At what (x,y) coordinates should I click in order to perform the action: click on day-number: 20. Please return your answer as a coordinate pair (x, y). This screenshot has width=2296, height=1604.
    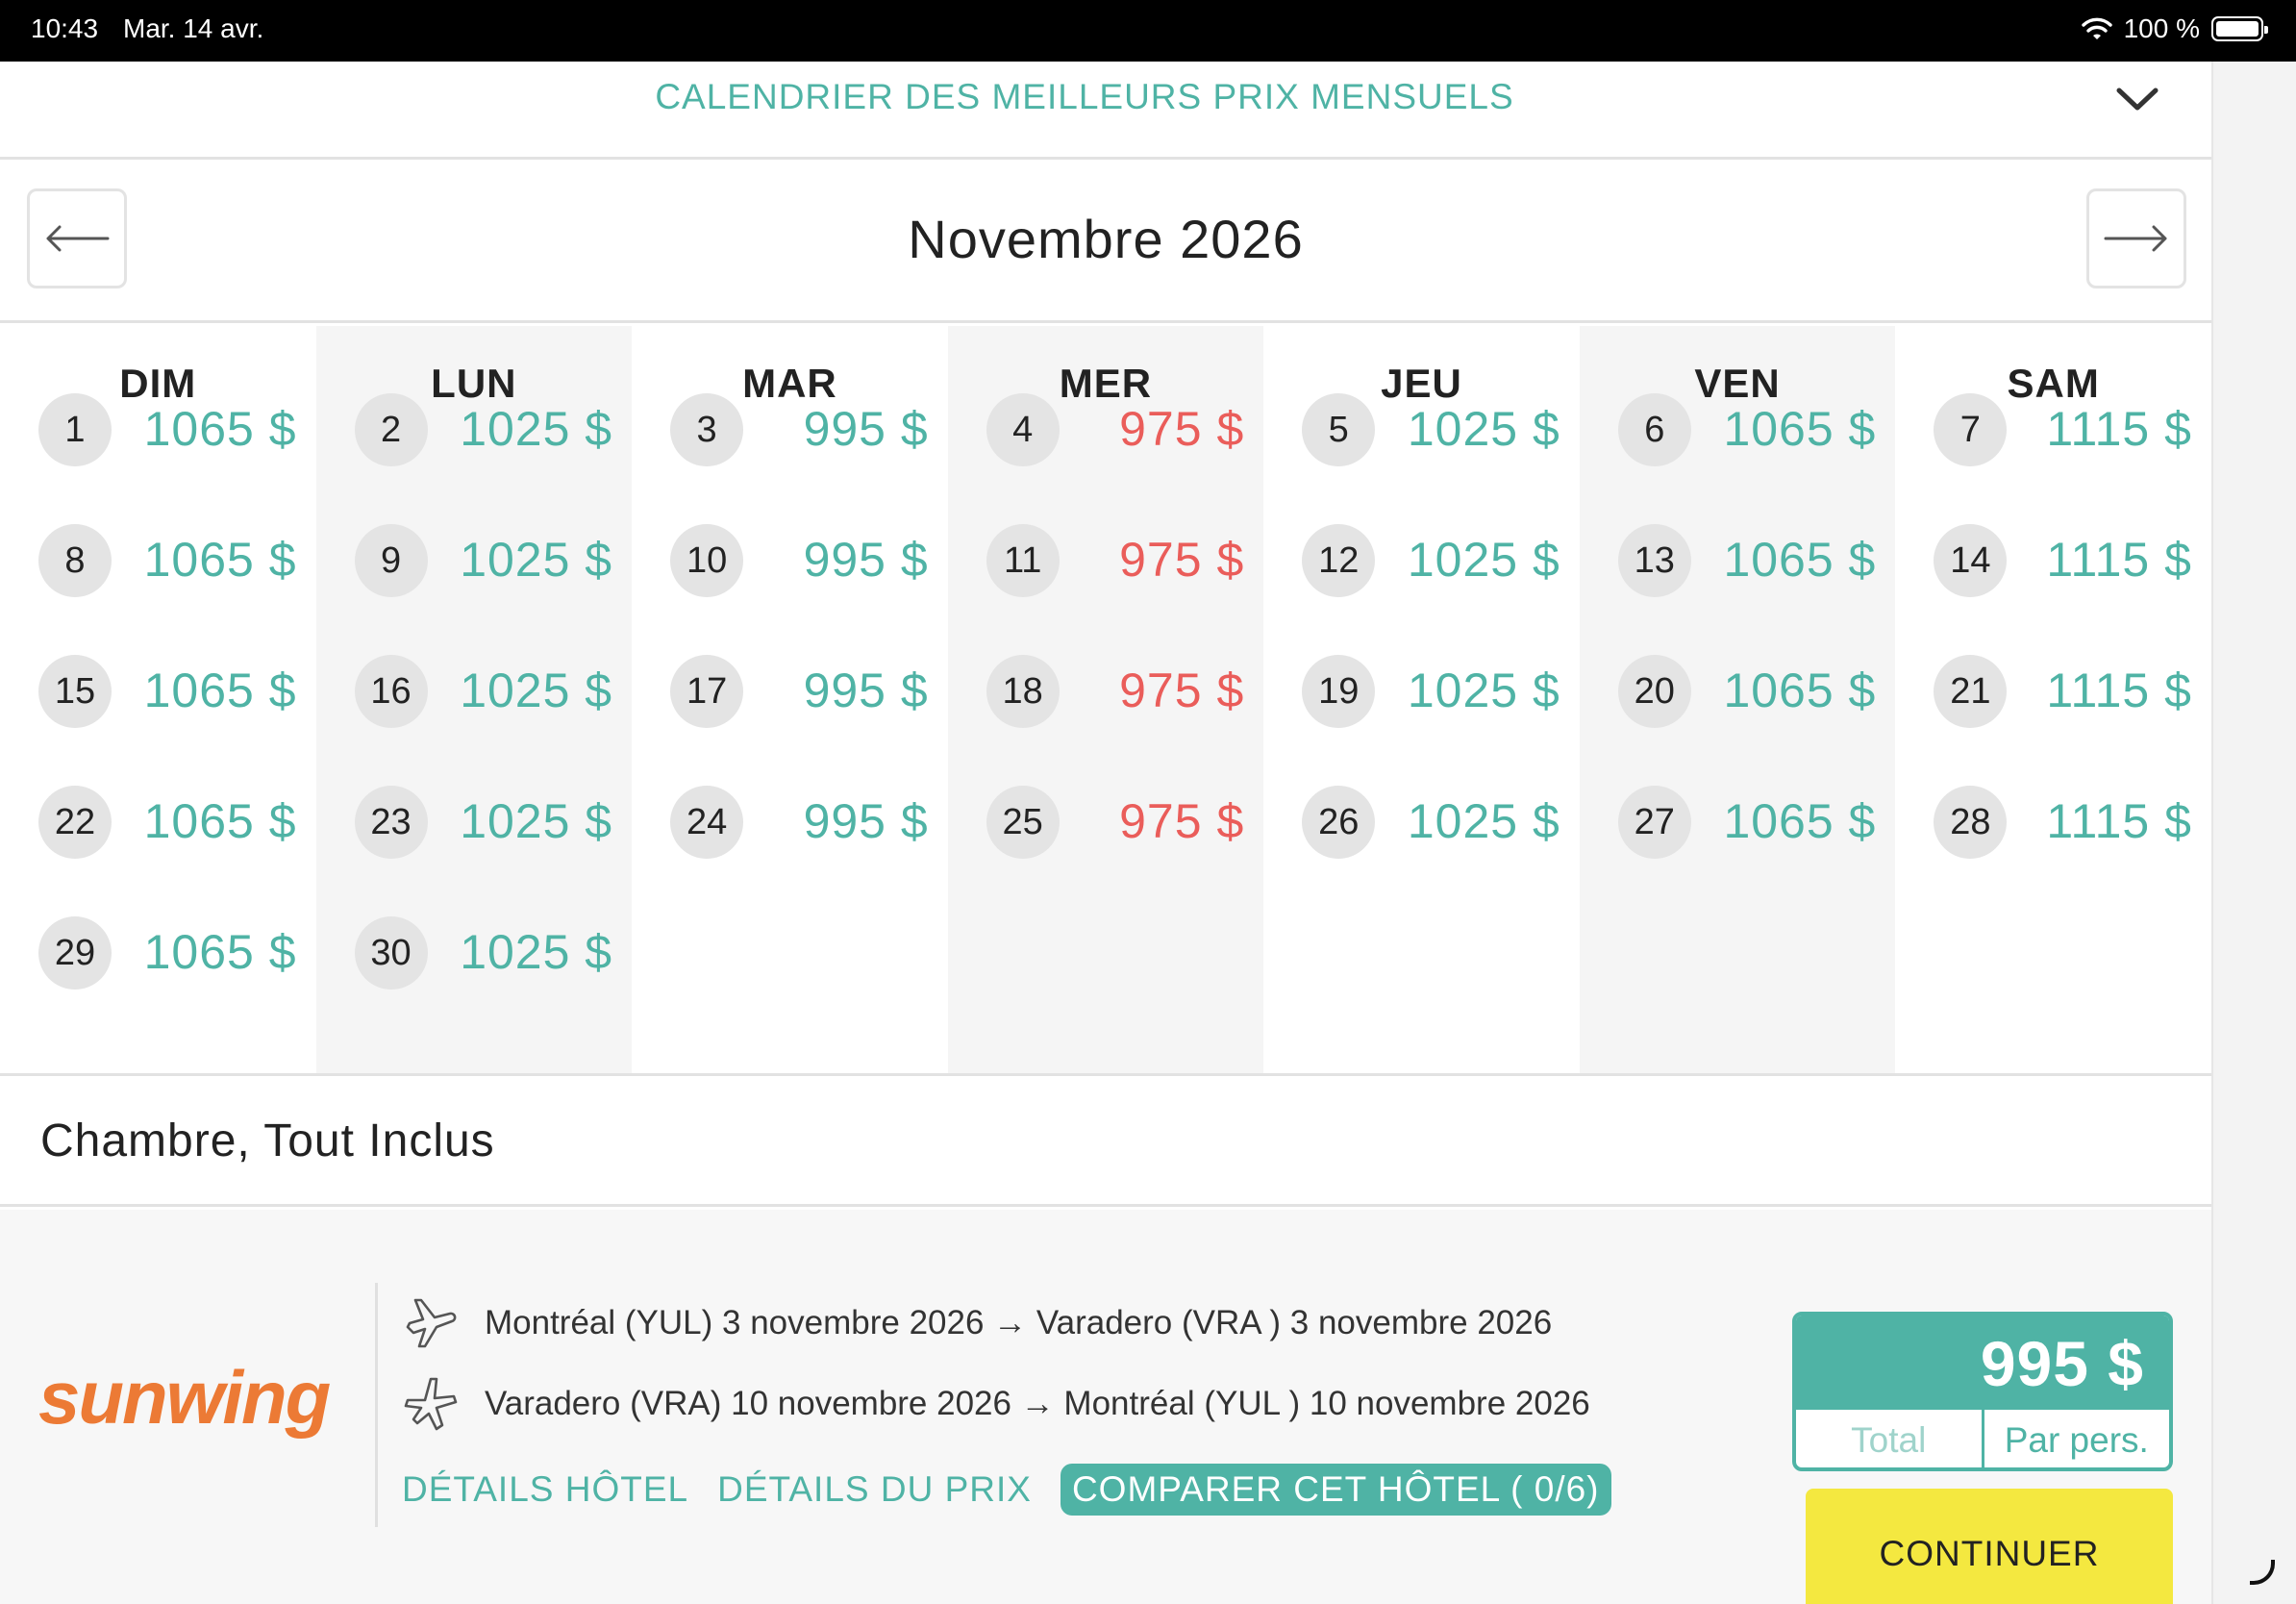
    Looking at the image, I should click on (1654, 691).